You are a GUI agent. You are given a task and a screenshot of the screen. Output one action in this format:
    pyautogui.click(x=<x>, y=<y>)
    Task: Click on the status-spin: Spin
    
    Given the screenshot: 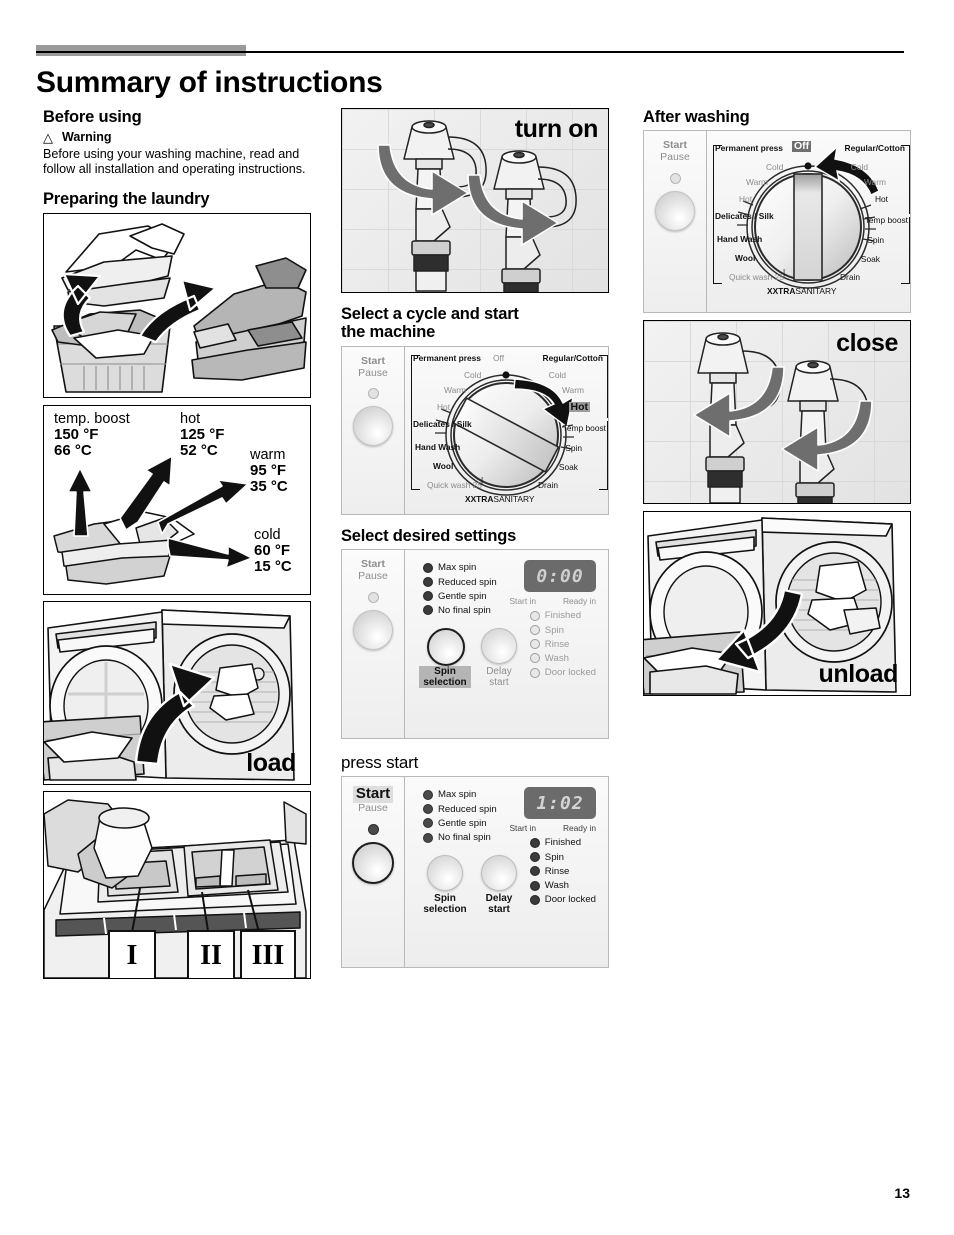 What is the action you would take?
    pyautogui.click(x=562, y=857)
    